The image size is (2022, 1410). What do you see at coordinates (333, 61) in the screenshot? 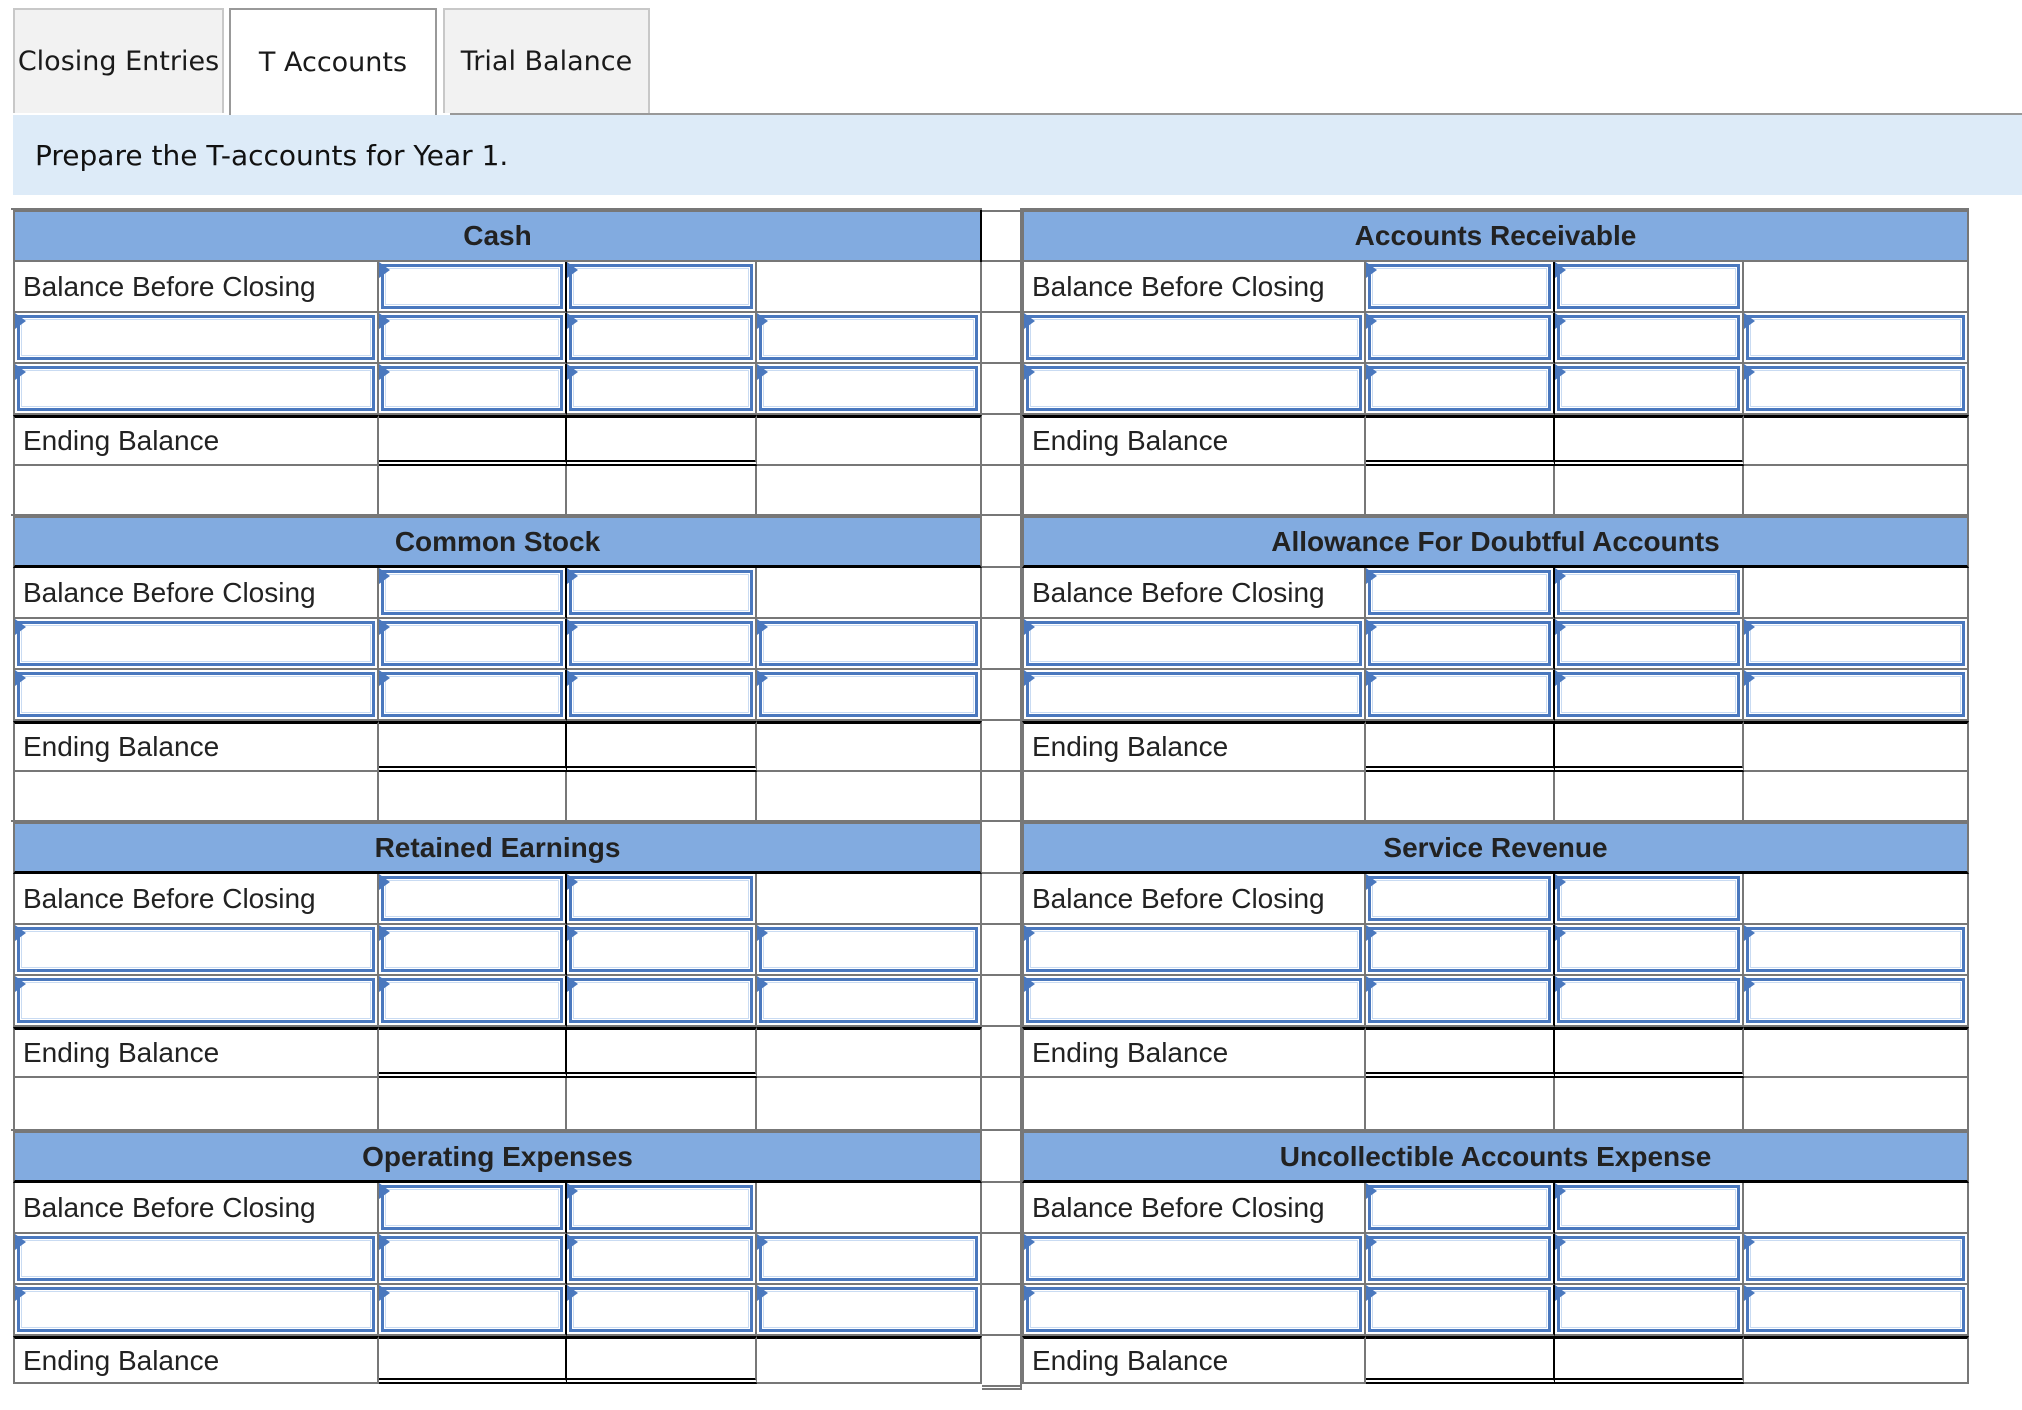
I see `tab-t-accounts: T Accounts` at bounding box center [333, 61].